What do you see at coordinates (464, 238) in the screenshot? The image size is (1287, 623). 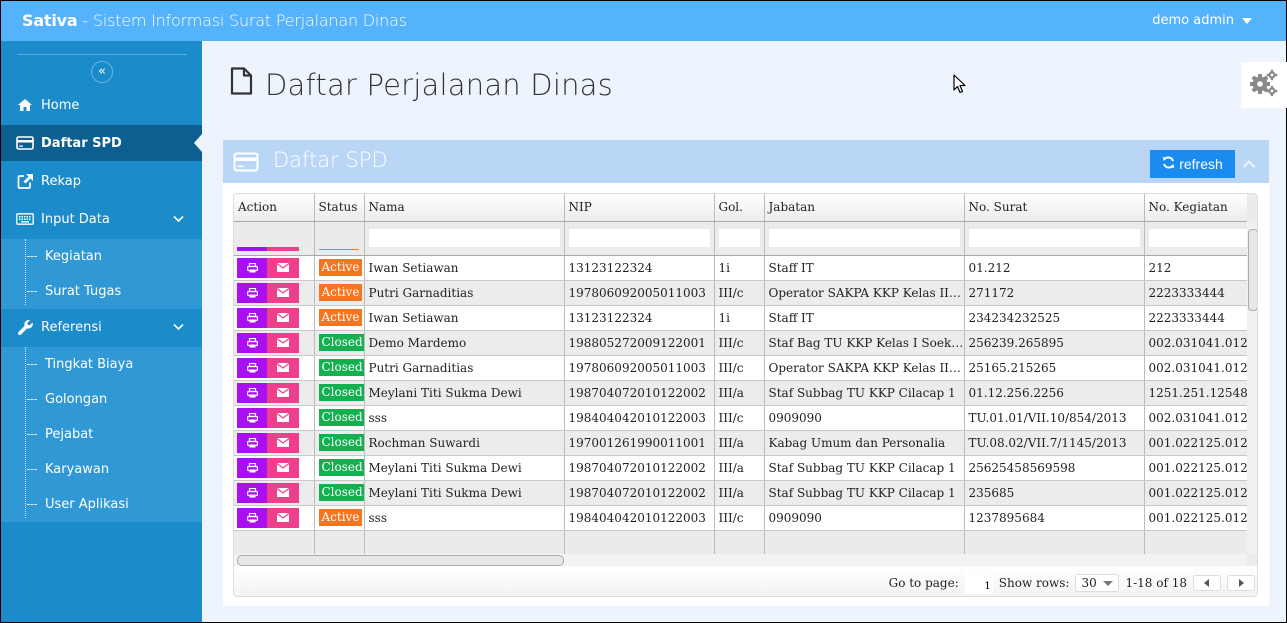 I see `filter-nama-input` at bounding box center [464, 238].